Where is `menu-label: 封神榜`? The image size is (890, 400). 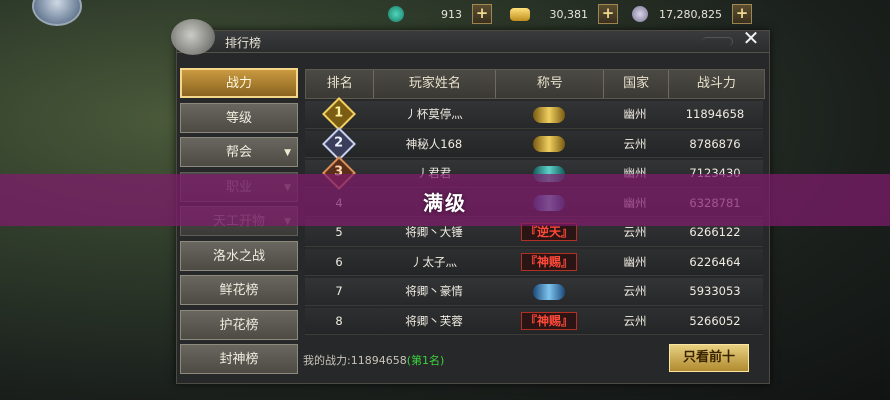
menu-label: 封神榜 is located at coordinates (239, 359).